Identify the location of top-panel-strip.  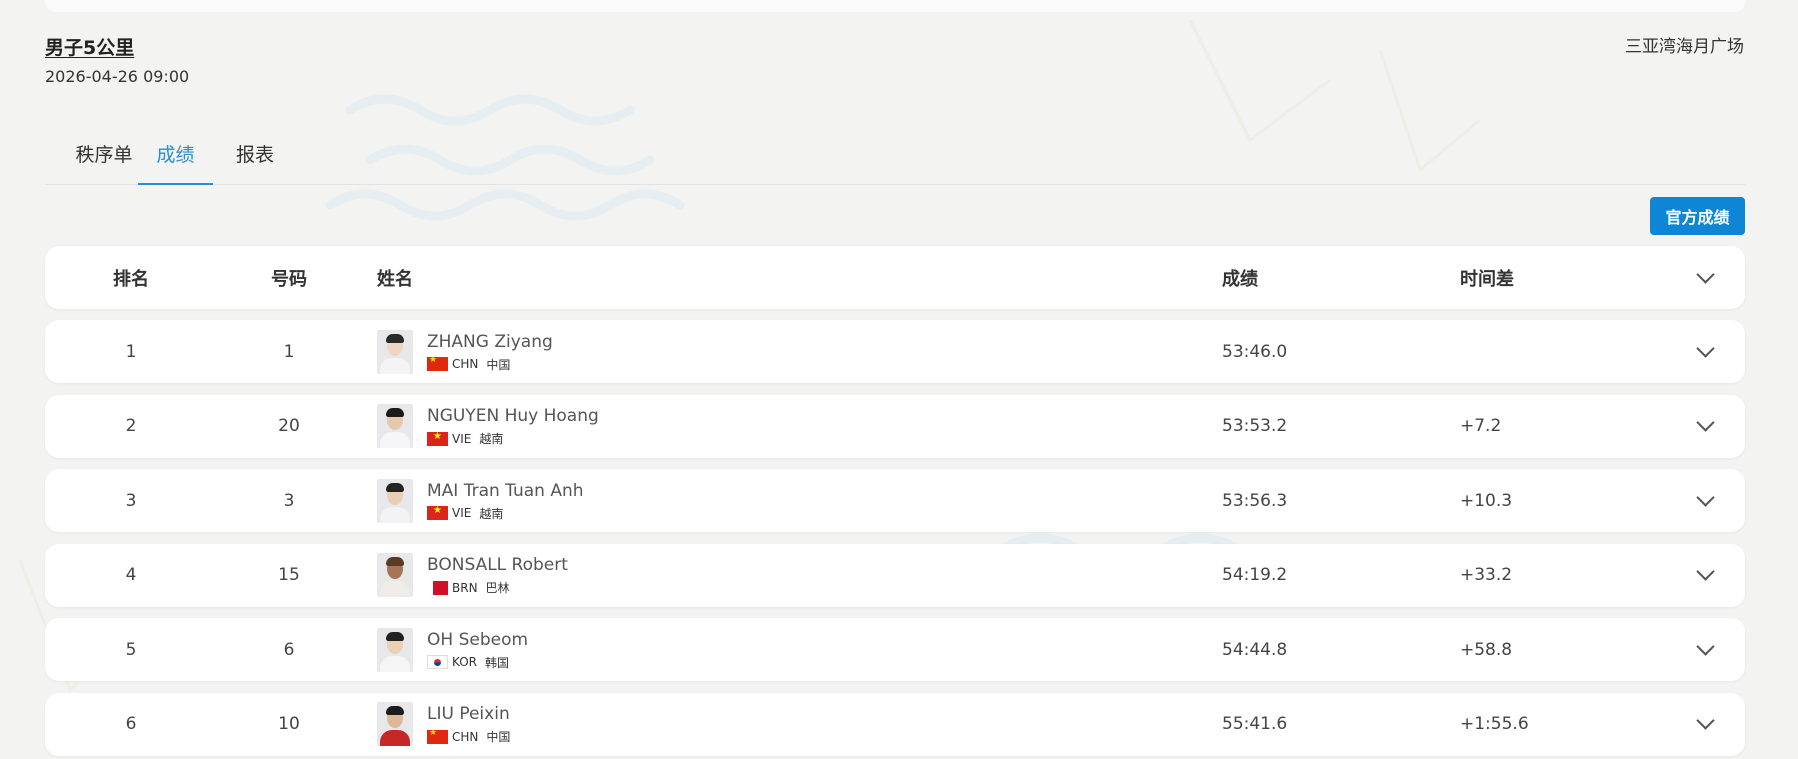
(895, 6).